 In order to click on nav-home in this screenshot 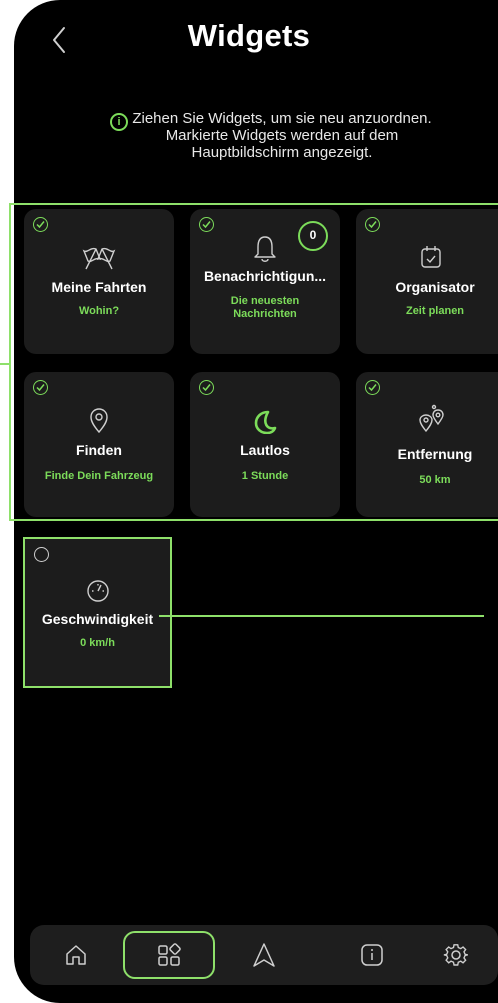, I will do `click(76, 955)`.